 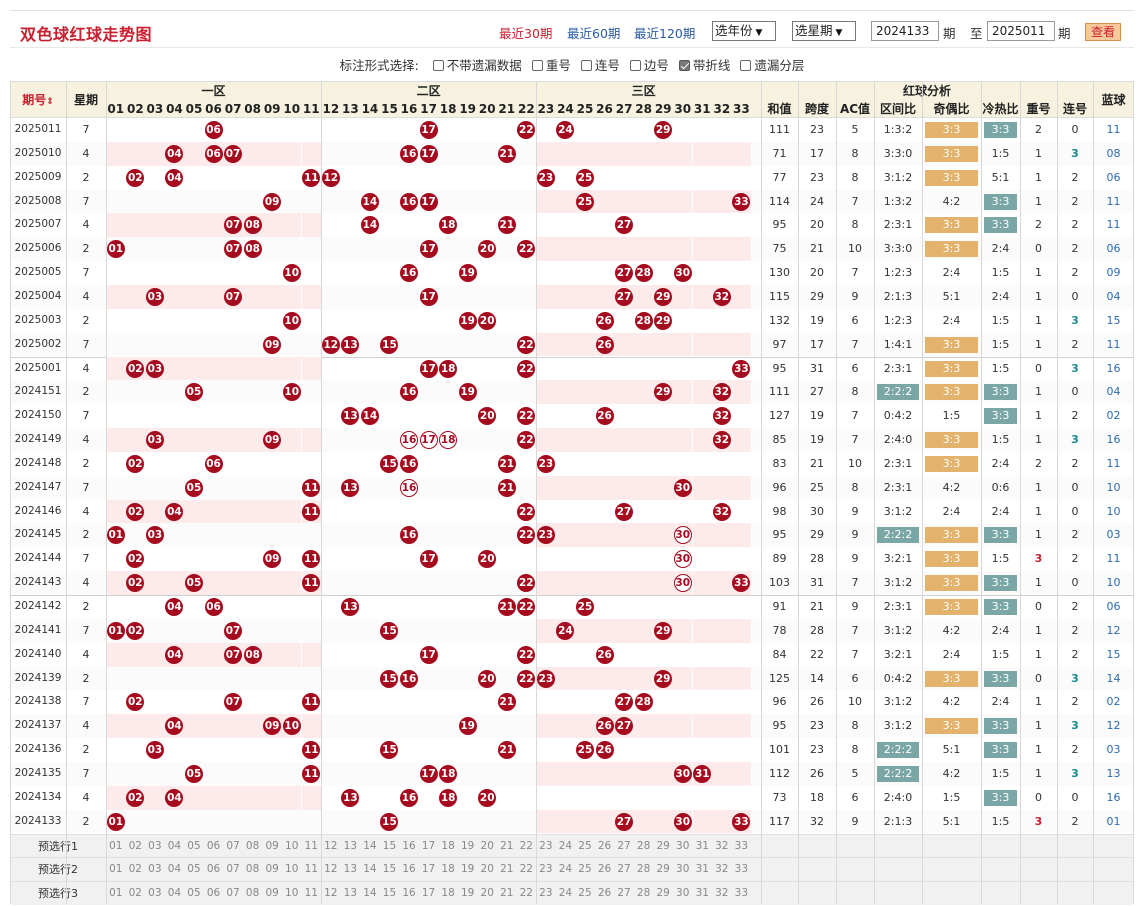 What do you see at coordinates (744, 31) in the screenshot?
I see `year-select: 选年份 ▼` at bounding box center [744, 31].